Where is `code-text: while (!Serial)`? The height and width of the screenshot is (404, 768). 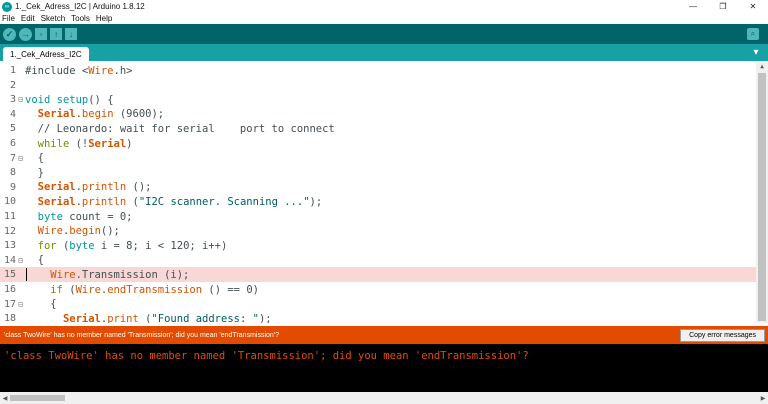 code-text: while (!Serial) is located at coordinates (79, 144).